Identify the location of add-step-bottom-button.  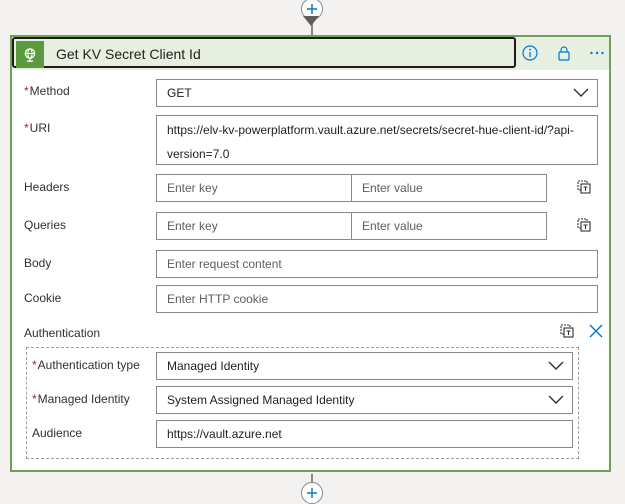
(312, 493).